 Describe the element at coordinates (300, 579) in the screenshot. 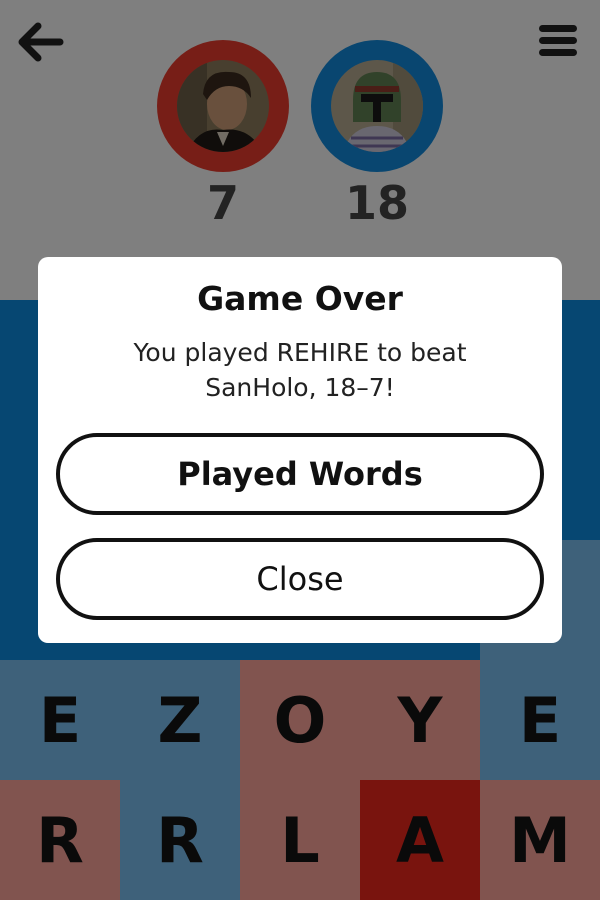

I see `close-button: Close` at that location.